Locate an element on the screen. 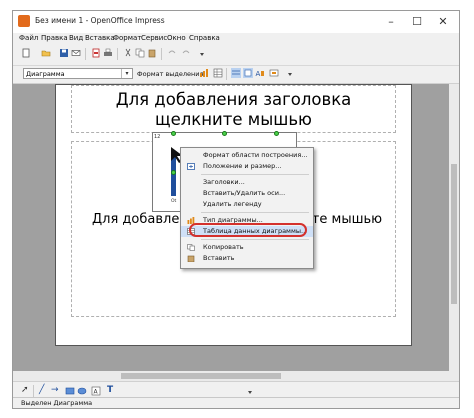  menu-file: Файл is located at coordinates (28, 38).